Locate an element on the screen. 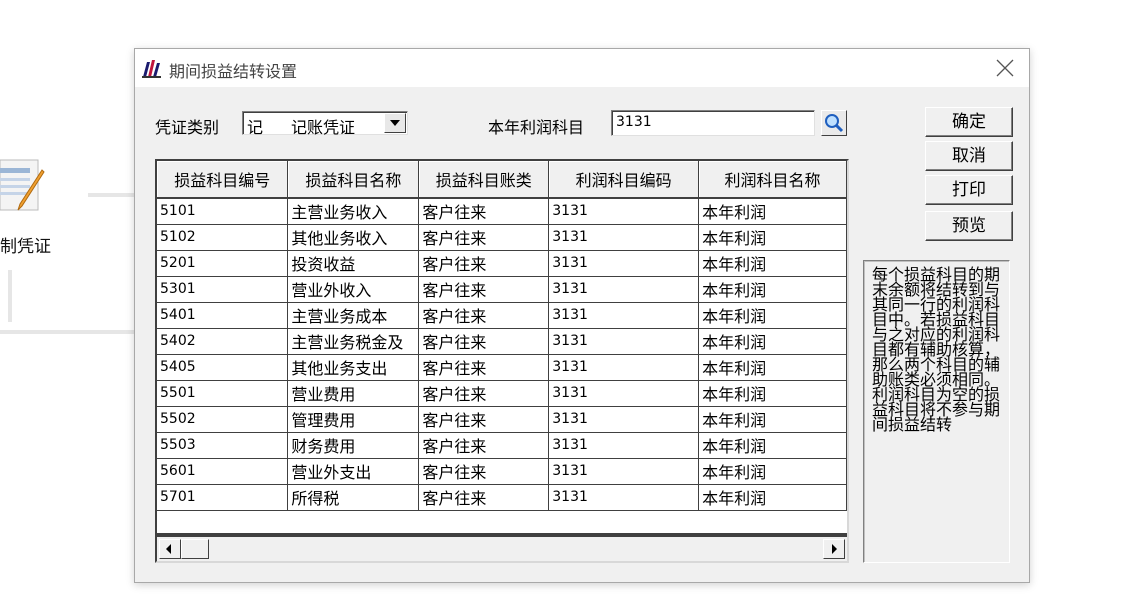 Image resolution: width=1127 pixels, height=613 pixels. table-cell: 主营业务税金及 is located at coordinates (353, 341).